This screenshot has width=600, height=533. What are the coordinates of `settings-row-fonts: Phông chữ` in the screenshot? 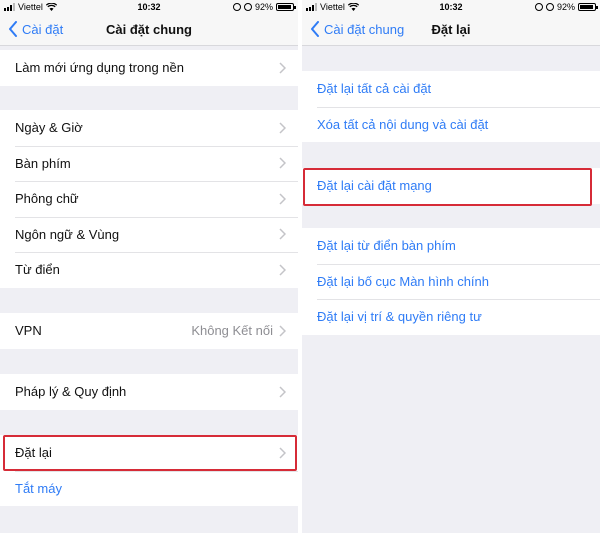 It's located at (149, 199).